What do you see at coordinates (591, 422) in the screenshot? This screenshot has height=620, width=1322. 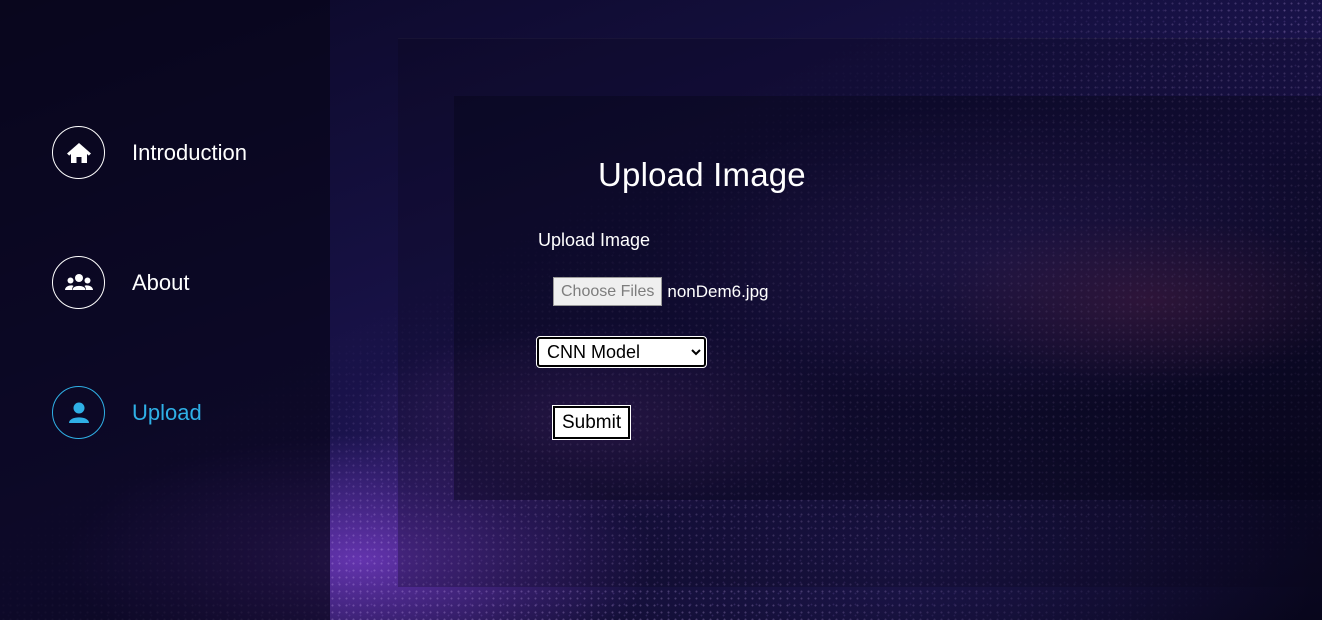 I see `submit-button: Submit` at bounding box center [591, 422].